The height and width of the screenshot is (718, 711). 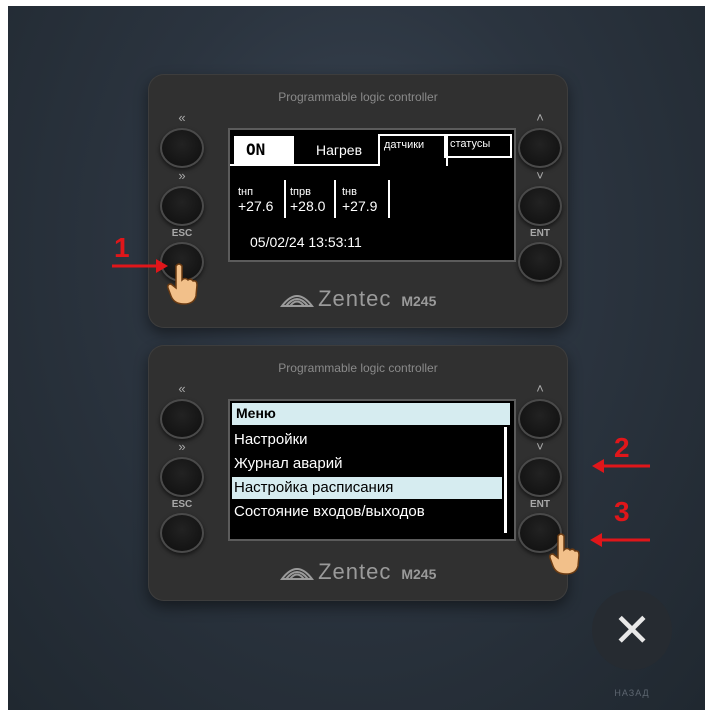 What do you see at coordinates (622, 511) in the screenshot?
I see `step-number-3: 3` at bounding box center [622, 511].